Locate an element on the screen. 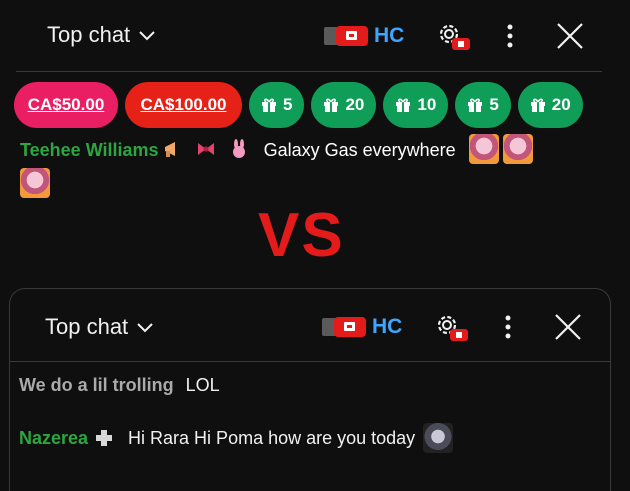 This screenshot has width=630, height=491. ticker-amount: CA$100.00 is located at coordinates (183, 104).